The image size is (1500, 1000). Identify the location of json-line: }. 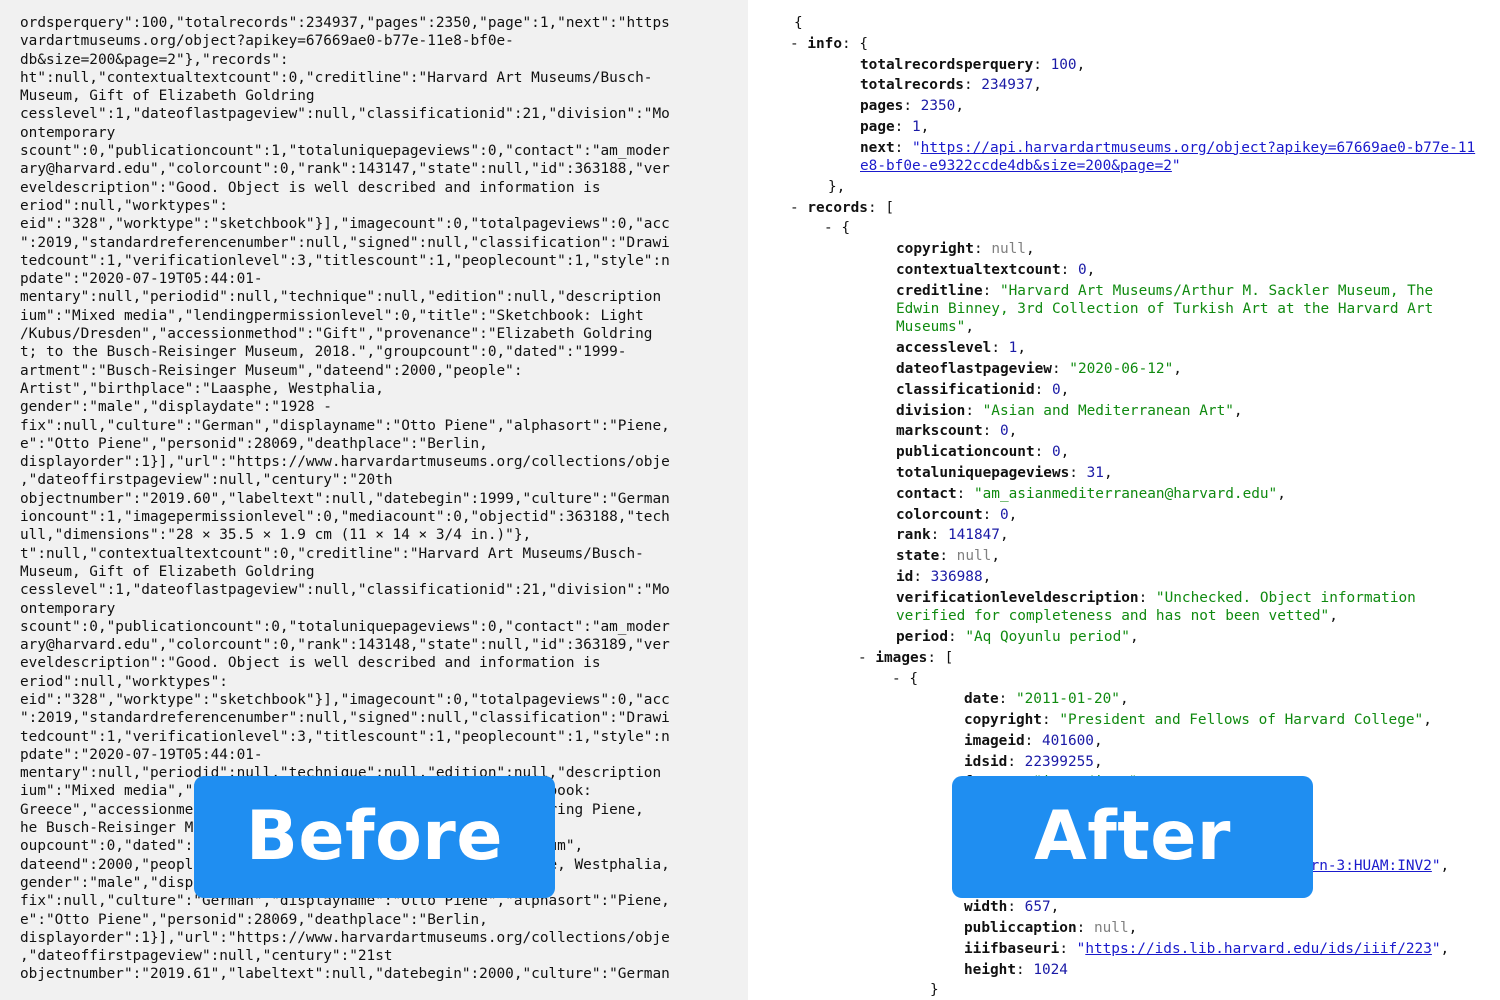
(1112, 990).